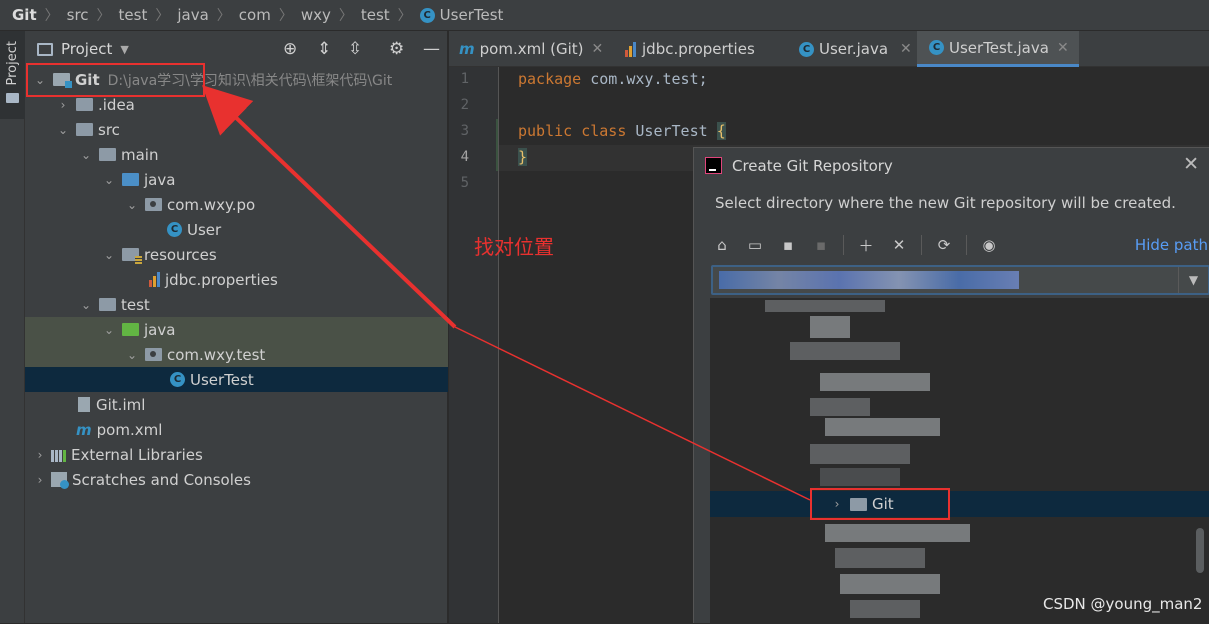 This screenshot has width=1209, height=624. I want to click on annotation-text: 找对位置, so click(514, 247).